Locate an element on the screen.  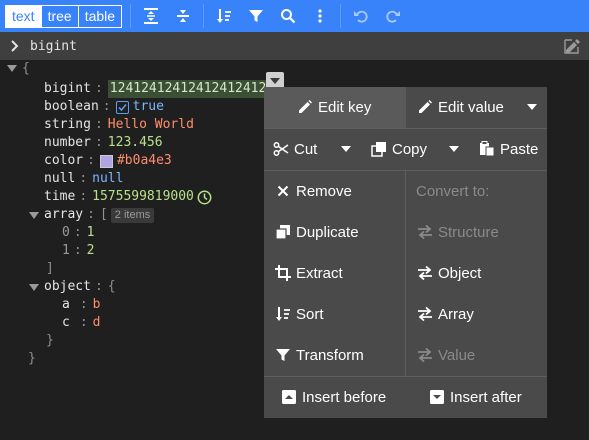
value-string: Hello World is located at coordinates (151, 125).